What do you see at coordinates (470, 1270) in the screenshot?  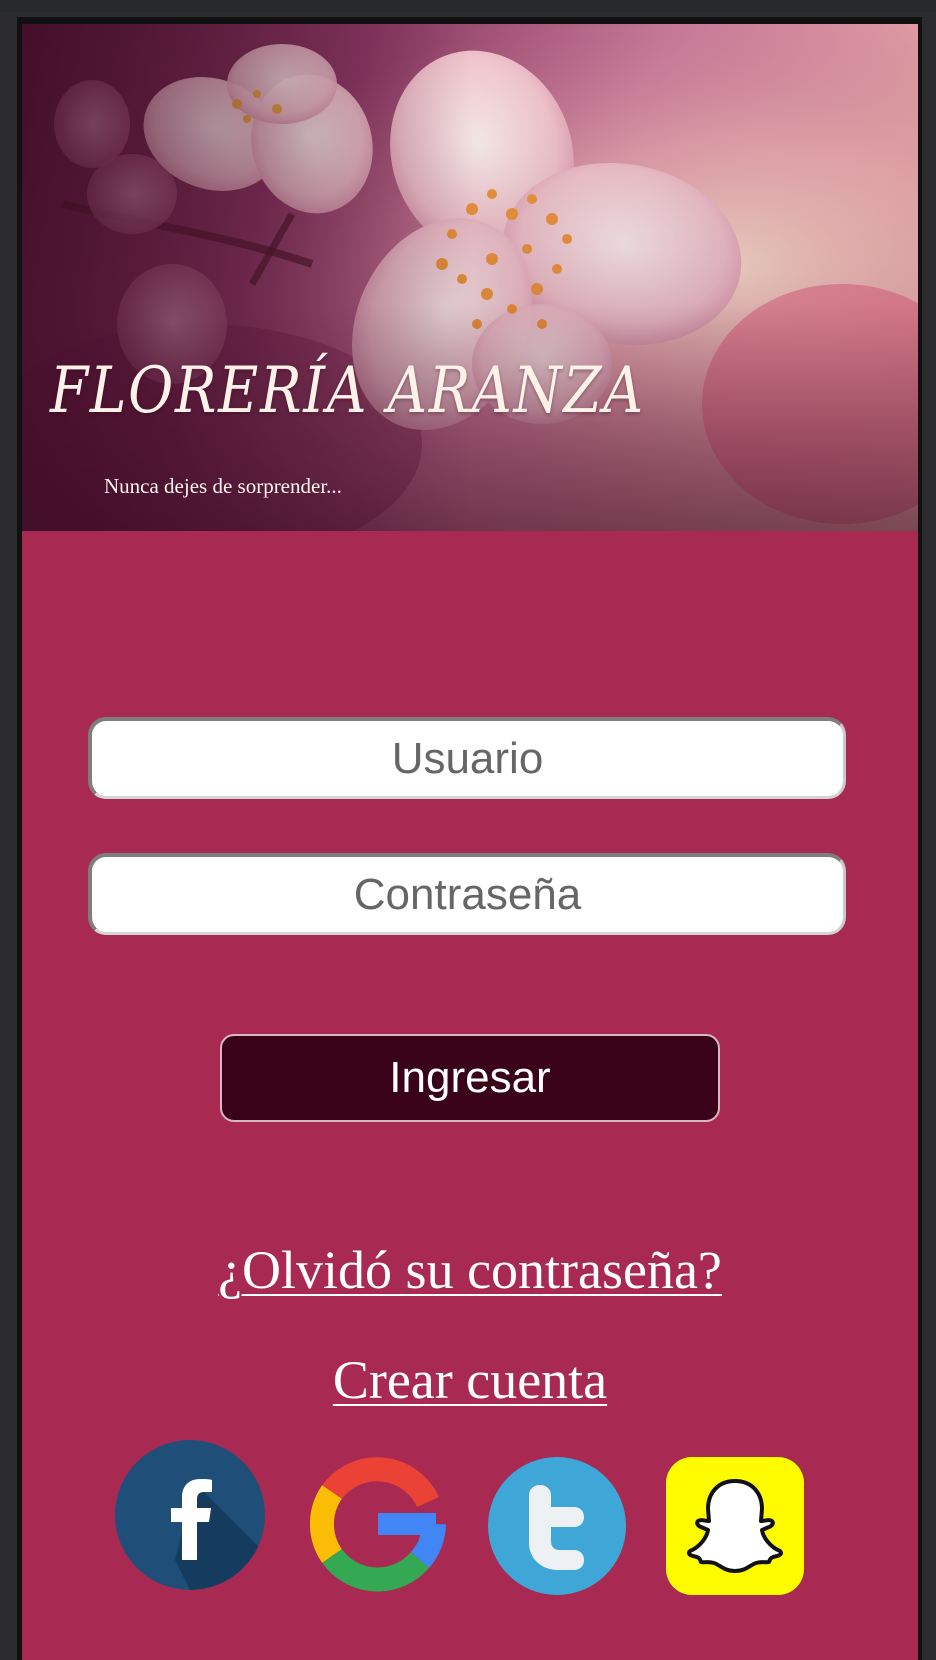 I see `forgot-password-link: ¿Olvidó su contraseña?` at bounding box center [470, 1270].